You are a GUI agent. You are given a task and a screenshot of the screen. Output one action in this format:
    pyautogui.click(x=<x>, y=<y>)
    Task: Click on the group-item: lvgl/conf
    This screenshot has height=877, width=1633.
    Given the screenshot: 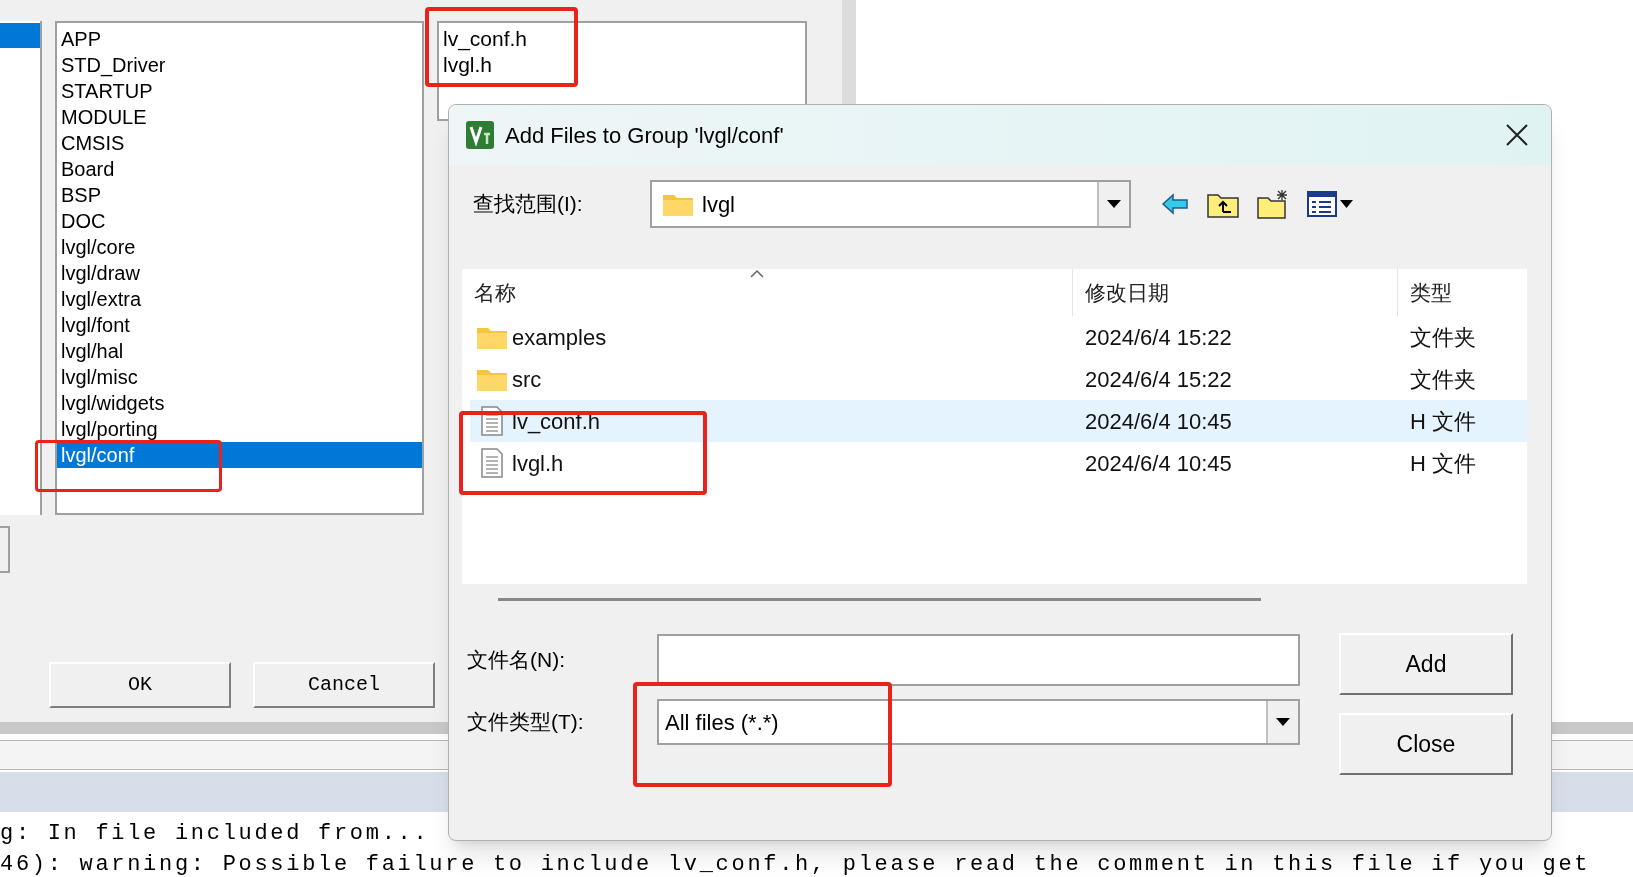 What is the action you would take?
    pyautogui.click(x=239, y=455)
    